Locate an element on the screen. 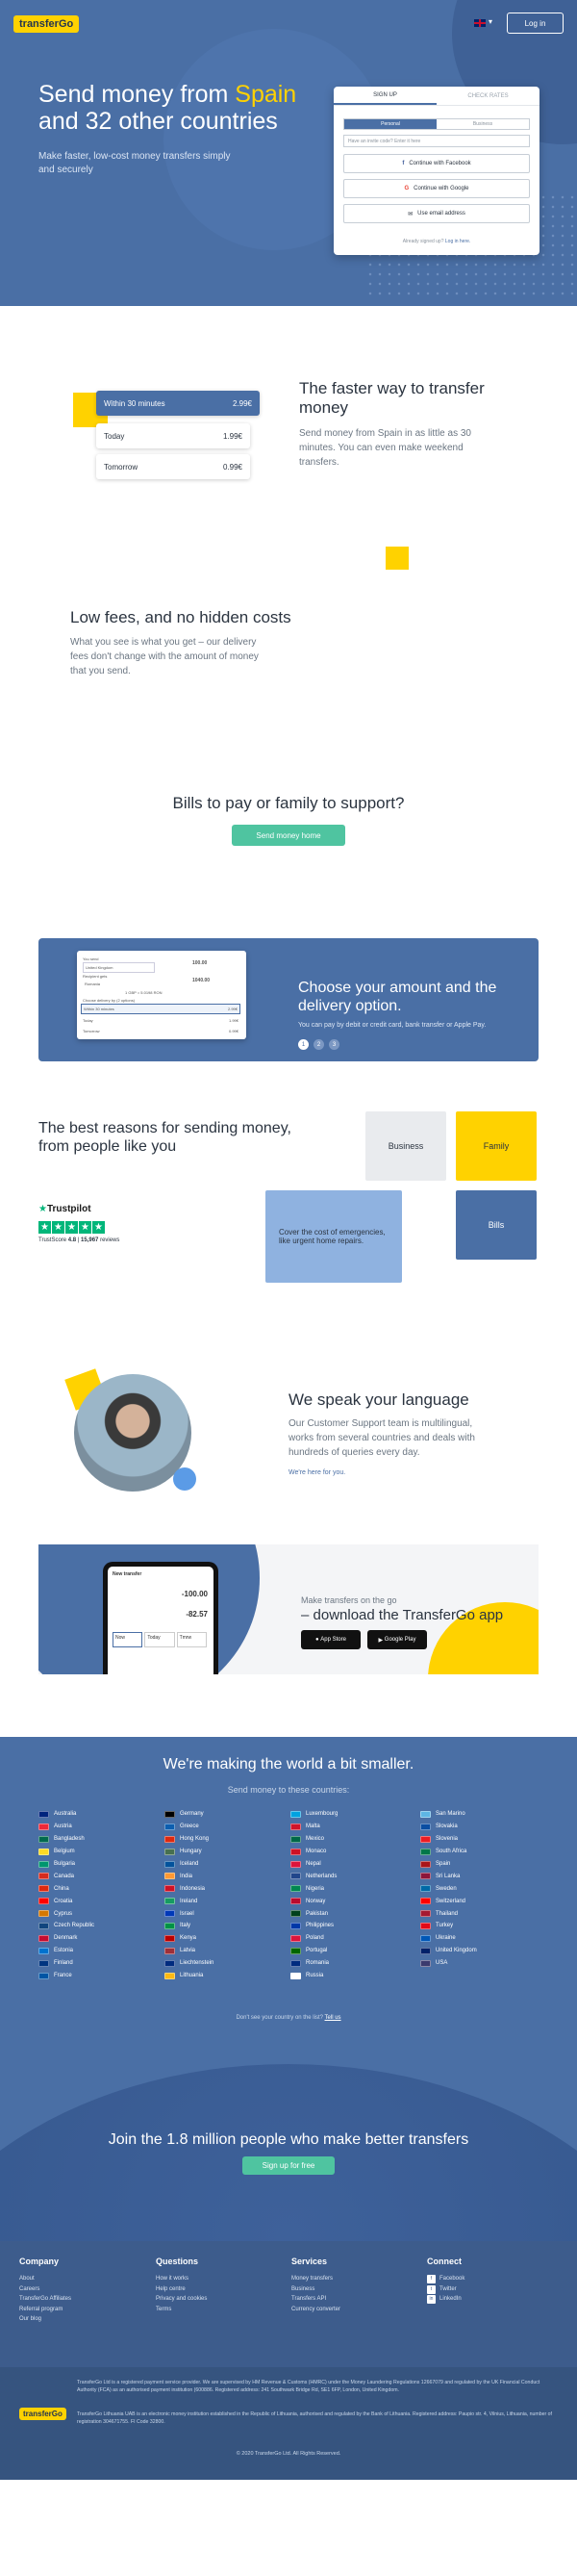  country-name: Germany is located at coordinates (192, 1814).